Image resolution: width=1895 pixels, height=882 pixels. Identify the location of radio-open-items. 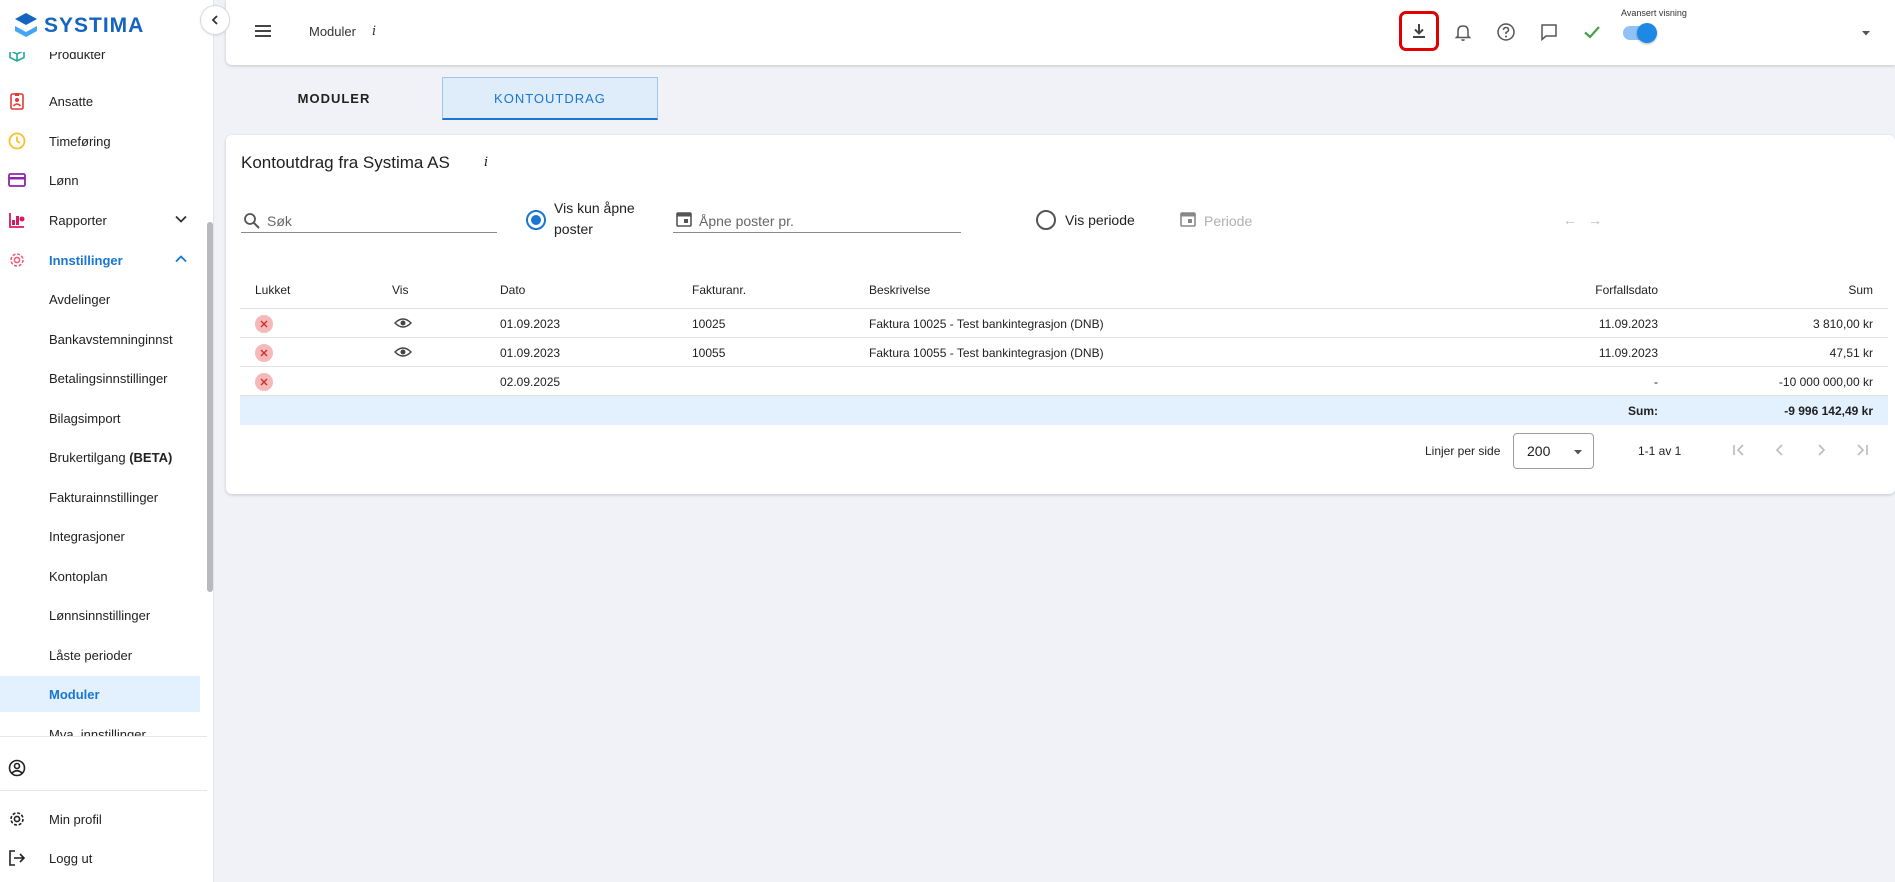
(536, 220).